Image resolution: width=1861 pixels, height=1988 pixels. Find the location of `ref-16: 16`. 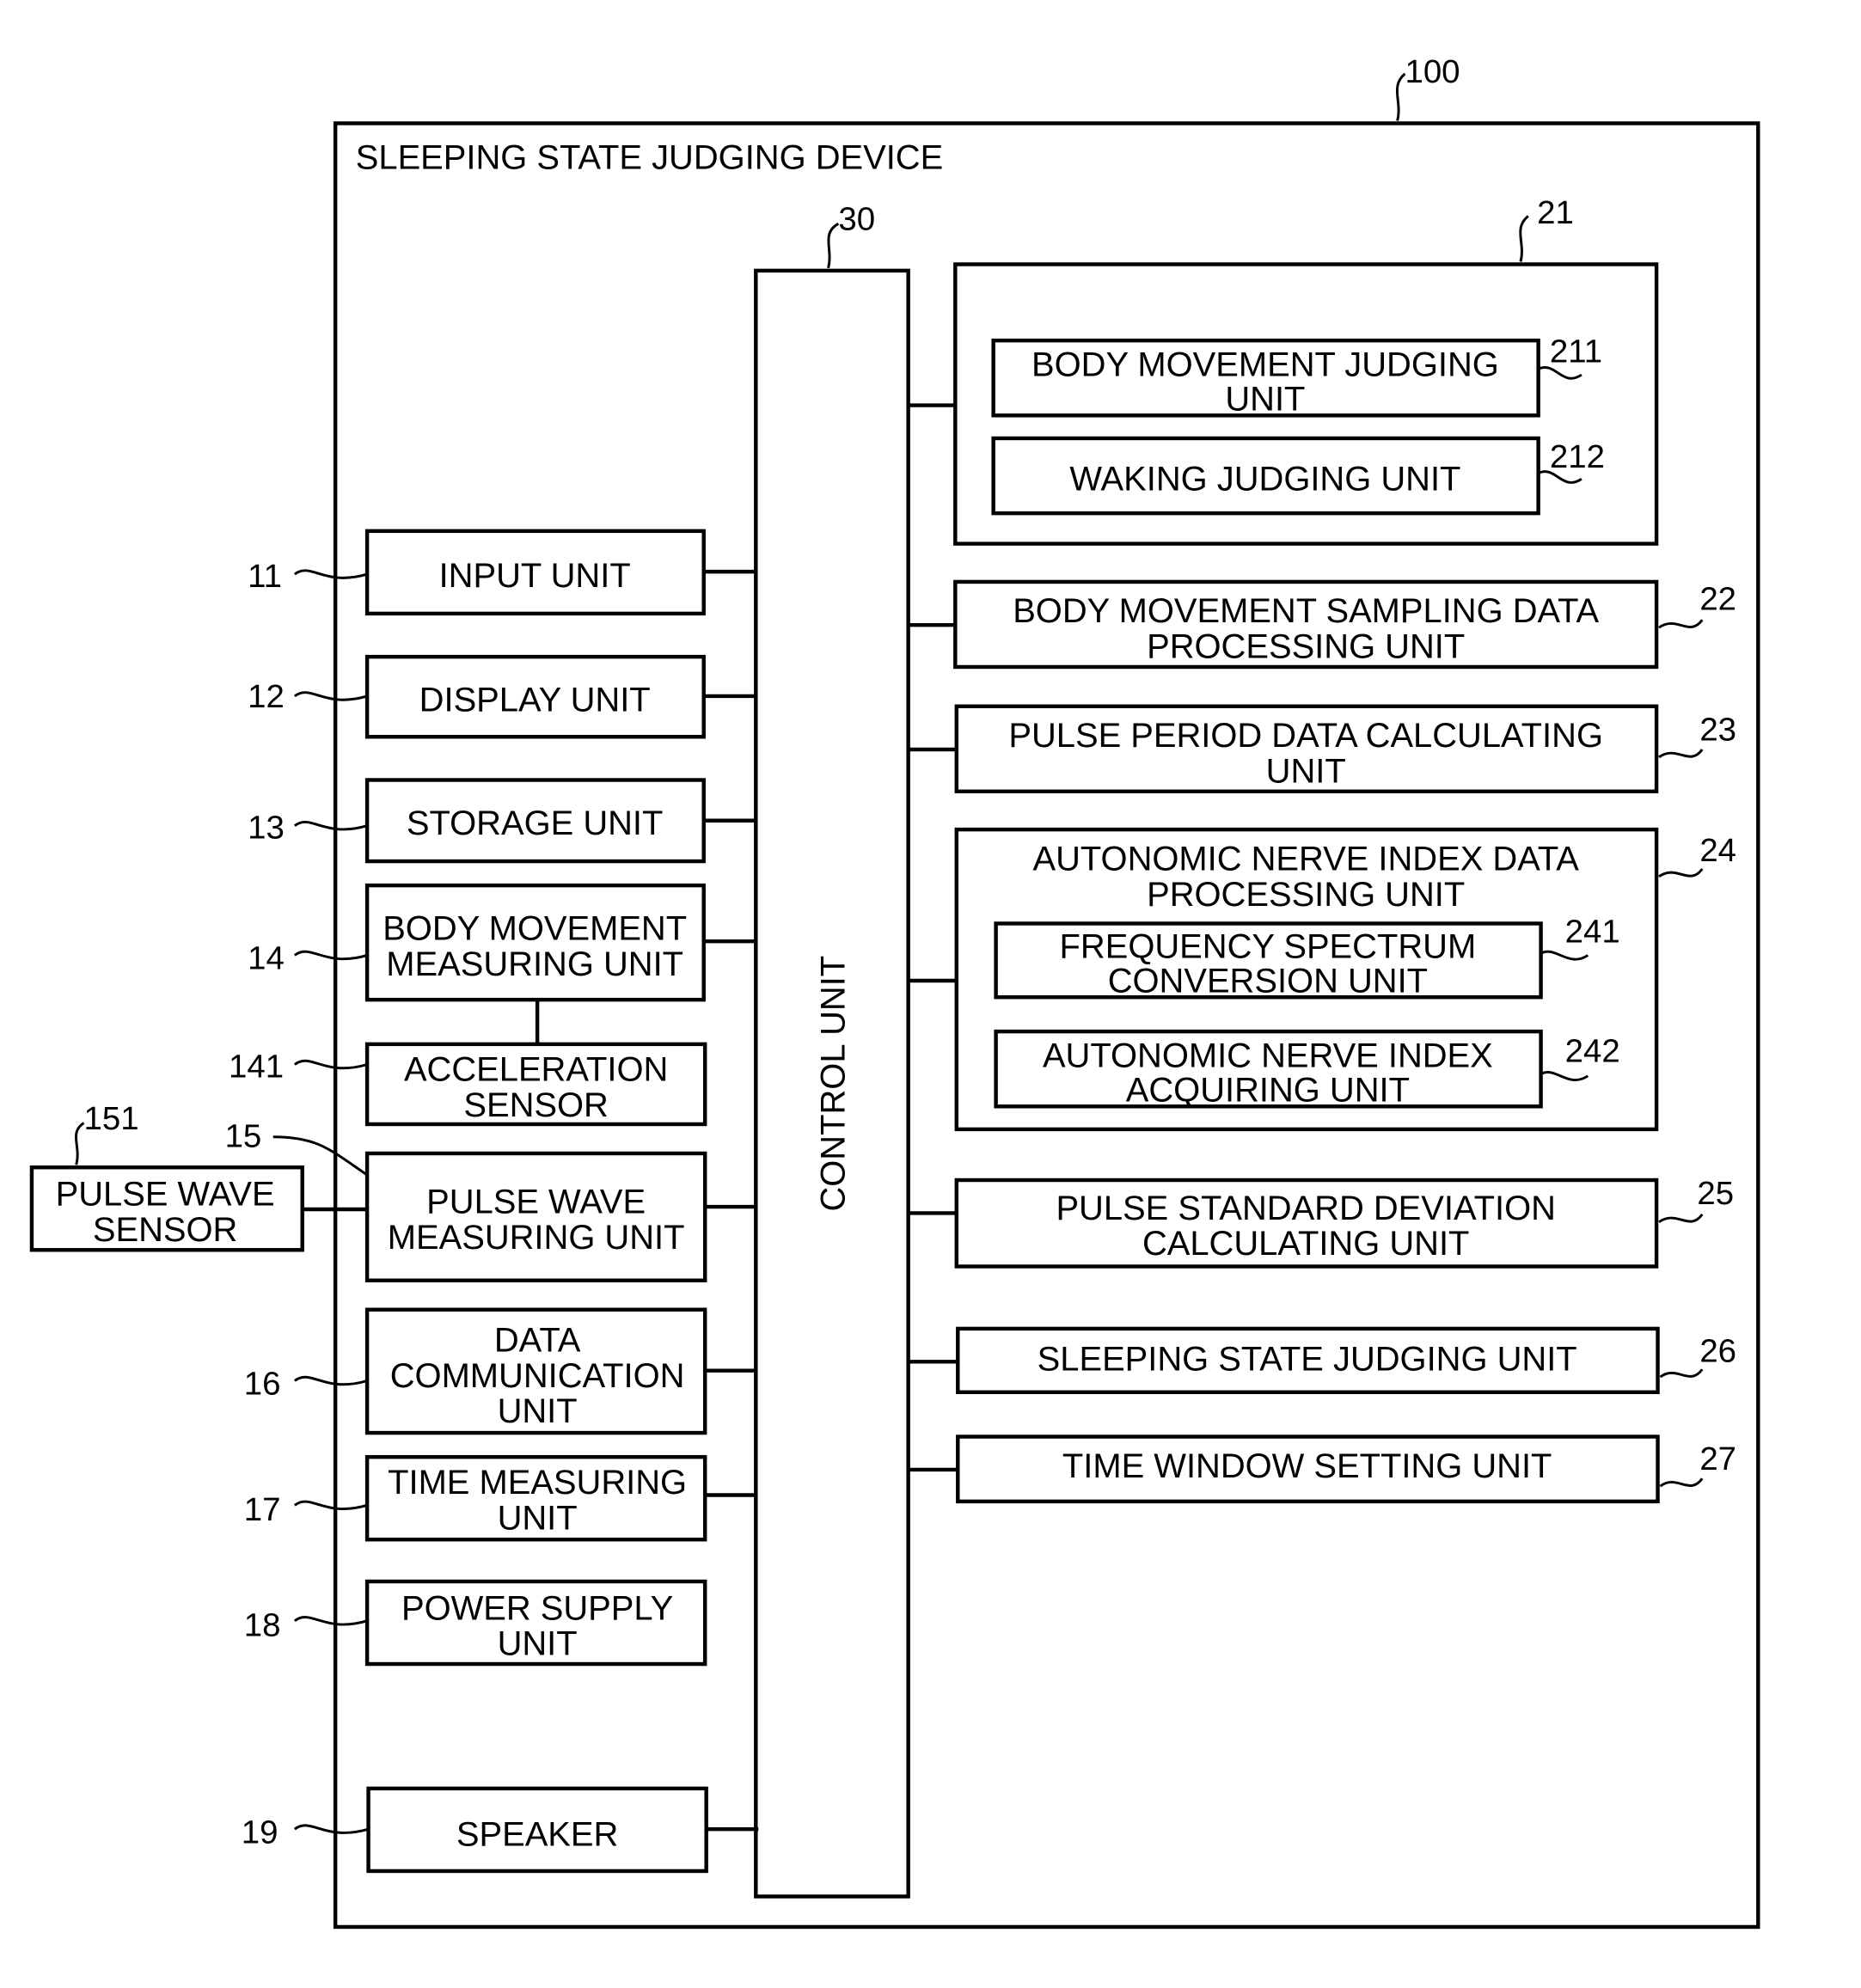

ref-16: 16 is located at coordinates (262, 1385).